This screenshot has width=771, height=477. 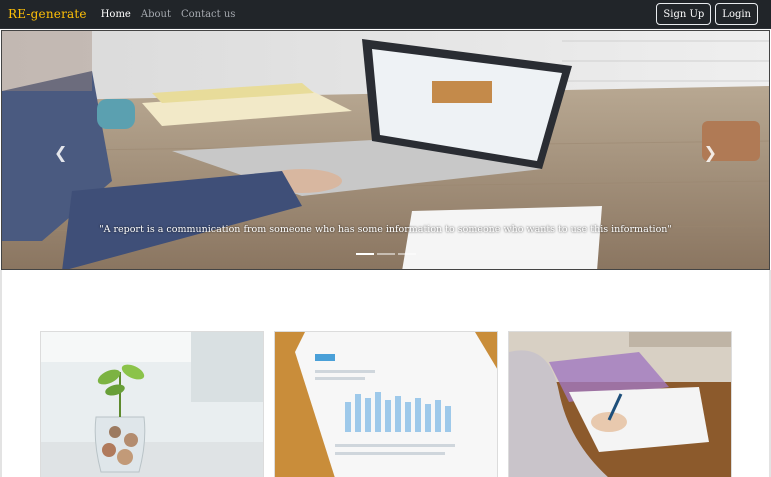 I want to click on page-border-left, so click(x=1, y=373).